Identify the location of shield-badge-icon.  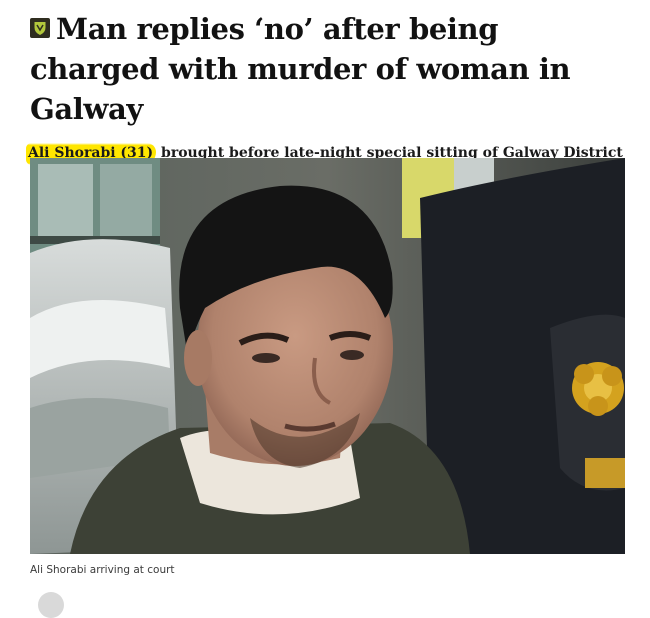
(40, 23).